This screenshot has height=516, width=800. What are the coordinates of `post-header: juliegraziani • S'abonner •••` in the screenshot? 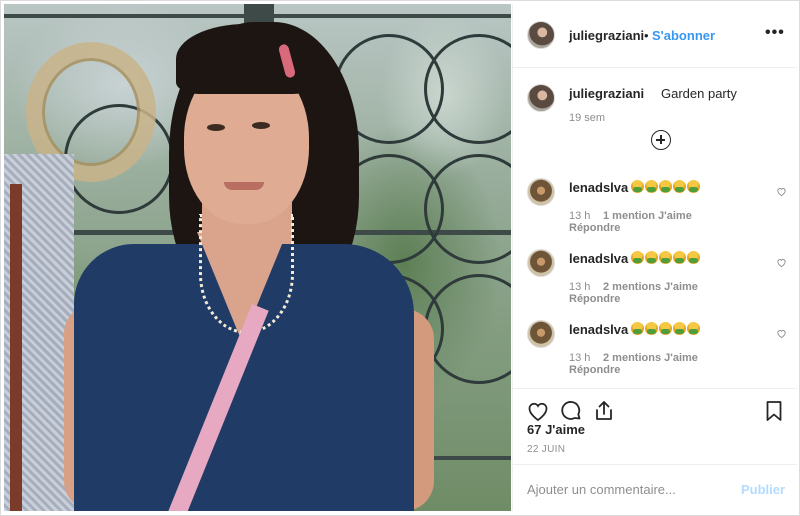 It's located at (655, 36).